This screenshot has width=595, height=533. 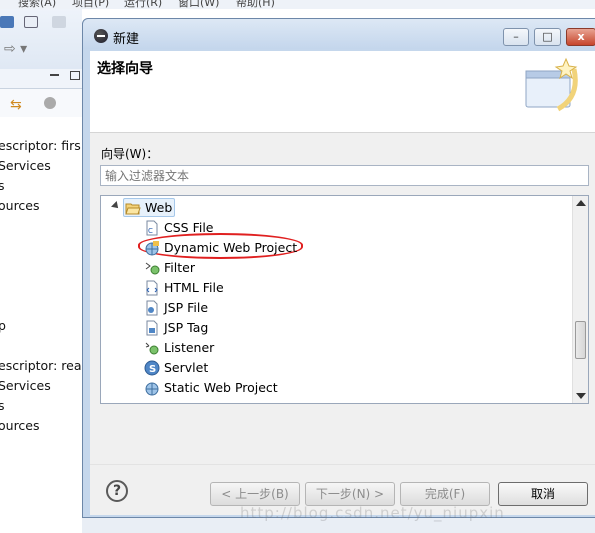 I want to click on tree-item-filter: Filter, so click(x=294, y=268).